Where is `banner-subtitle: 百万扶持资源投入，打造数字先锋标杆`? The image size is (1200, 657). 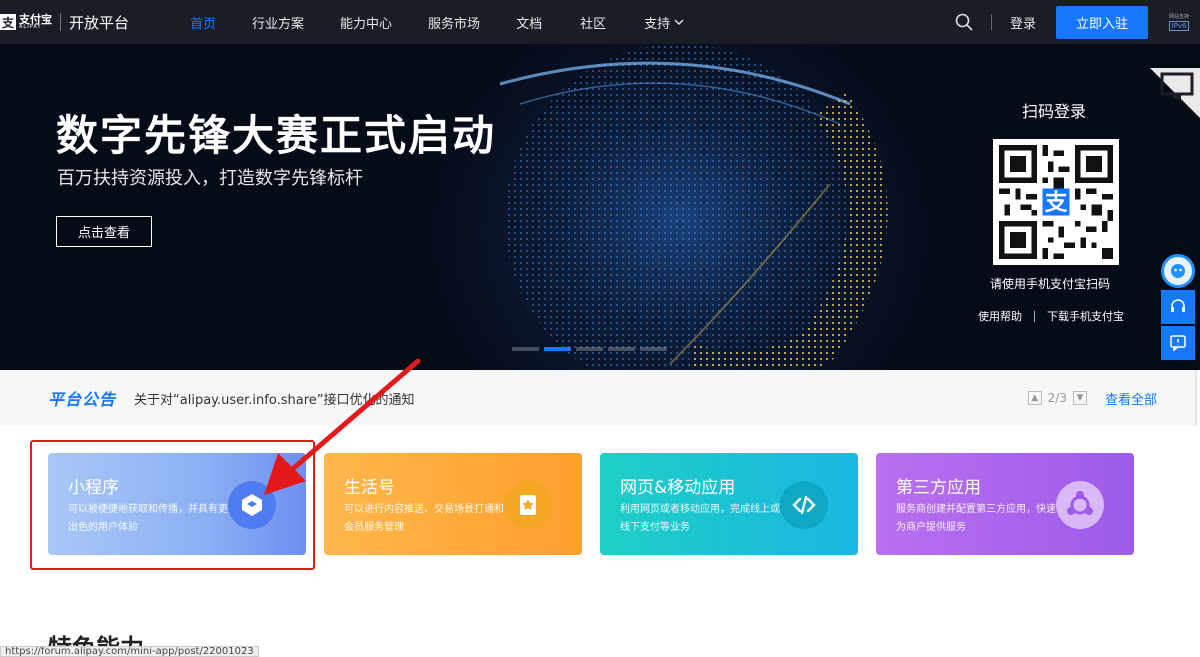 banner-subtitle: 百万扶持资源投入，打造数字先锋标杆 is located at coordinates (210, 178).